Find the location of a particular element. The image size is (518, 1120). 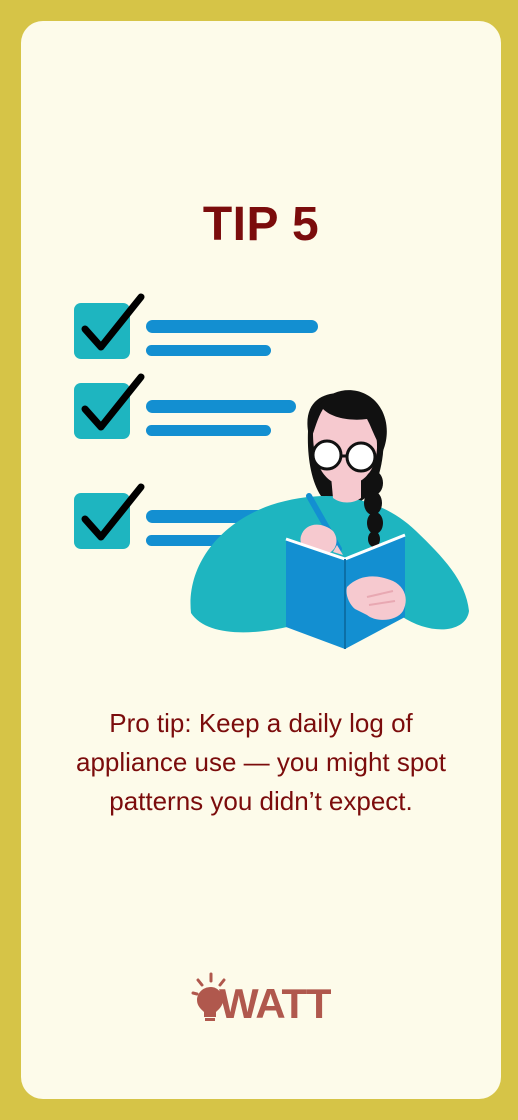

tip-title: TIP 5 is located at coordinates (261, 224).